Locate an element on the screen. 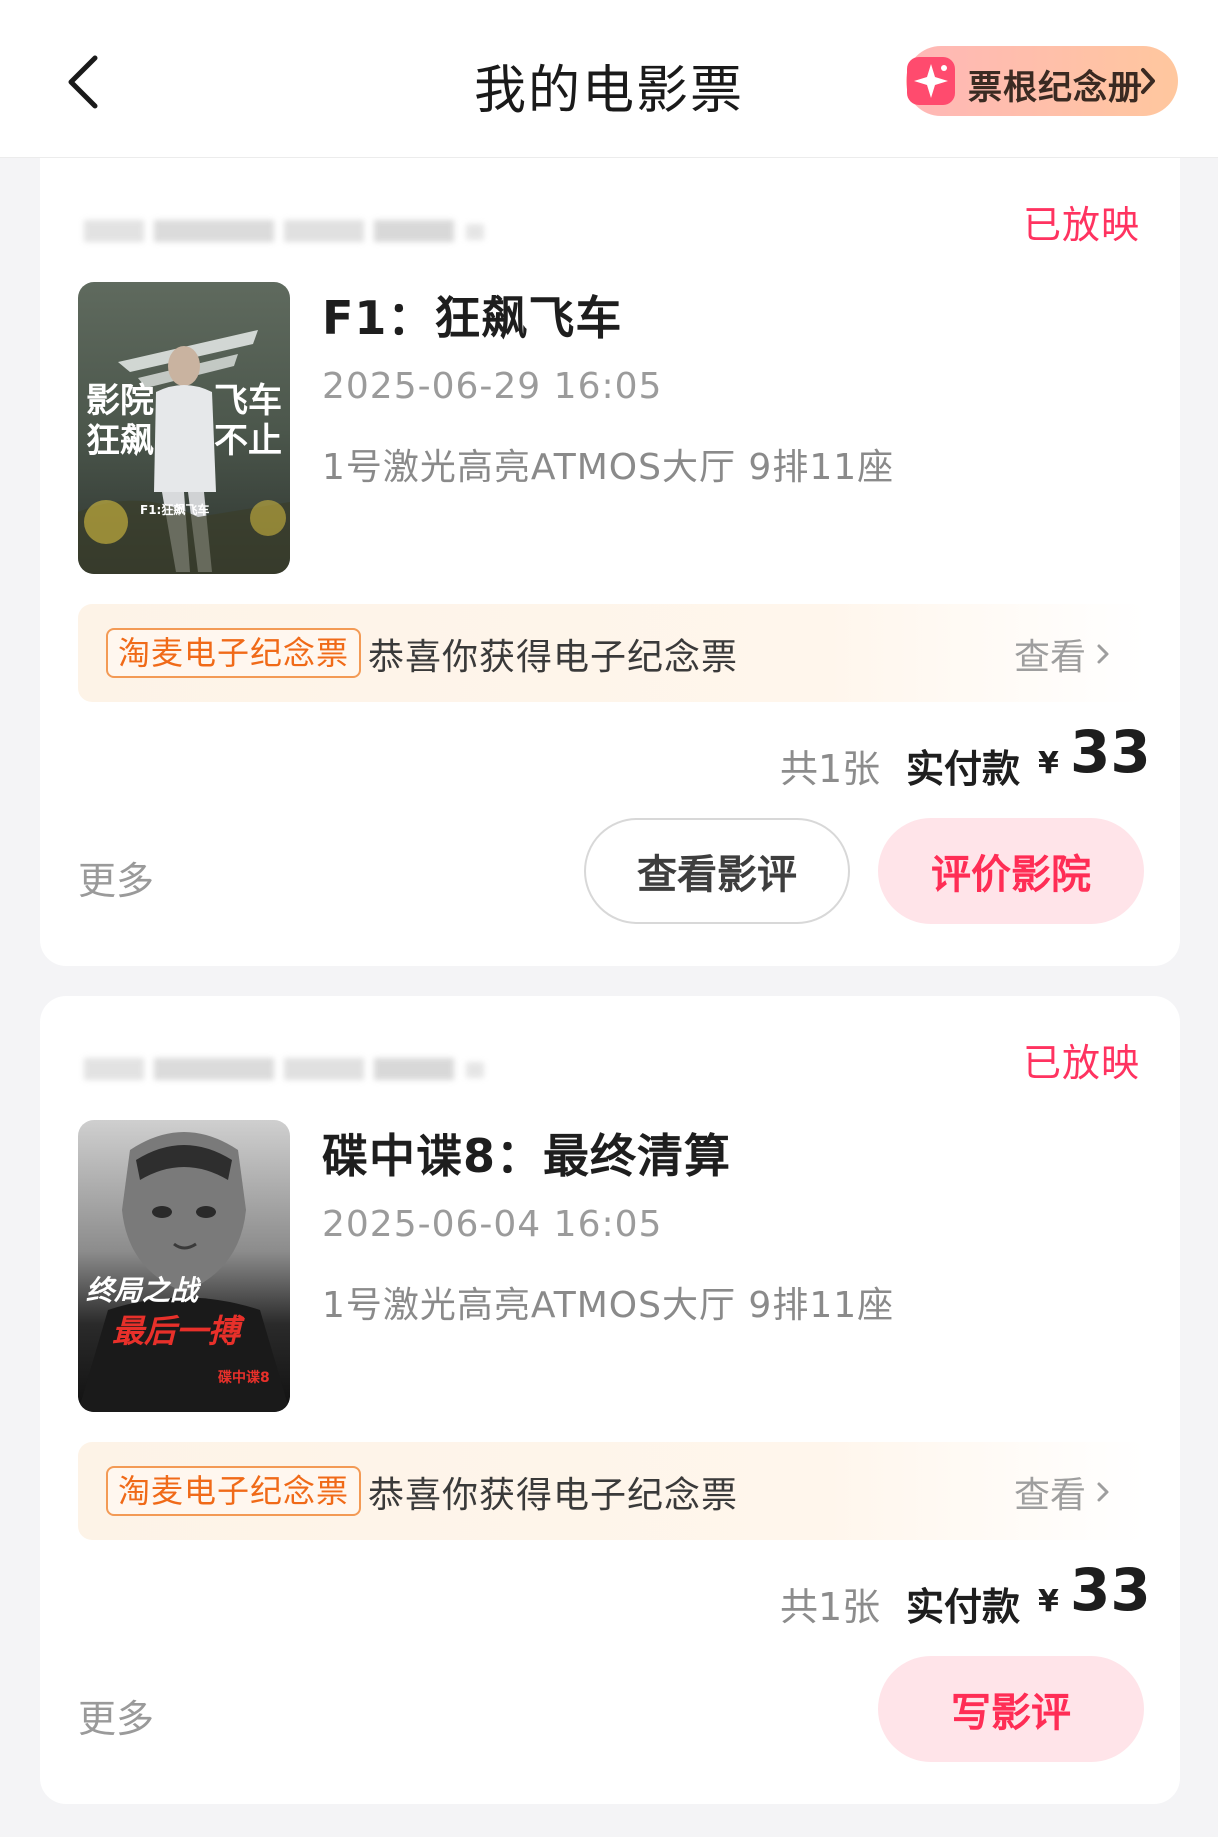 Image resolution: width=1218 pixels, height=1837 pixels. view-reviews-button: 查看影评 is located at coordinates (717, 871).